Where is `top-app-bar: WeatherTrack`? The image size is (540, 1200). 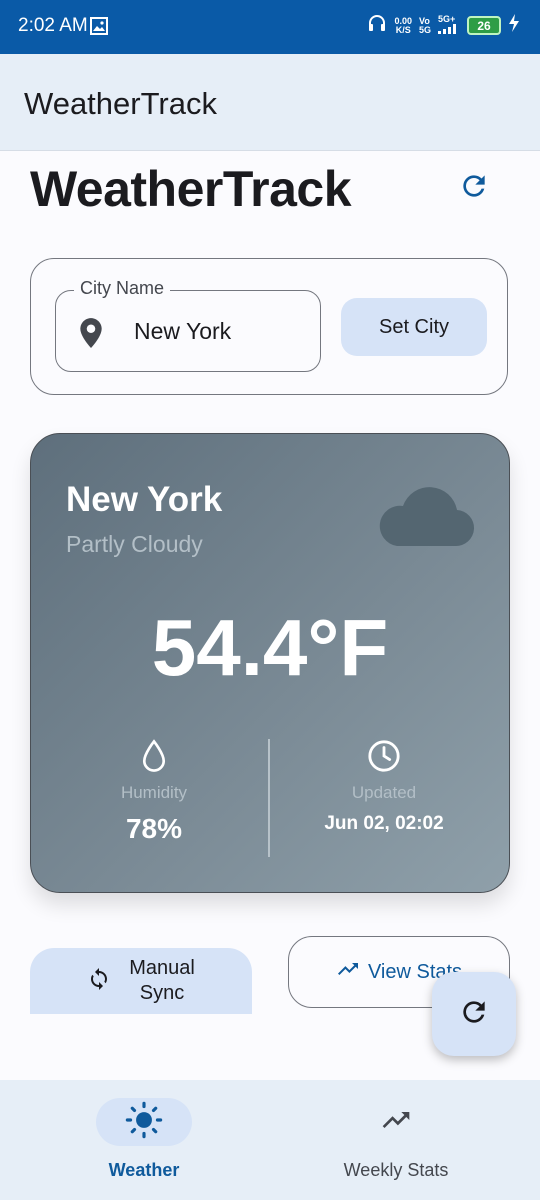
top-app-bar: WeatherTrack is located at coordinates (270, 102).